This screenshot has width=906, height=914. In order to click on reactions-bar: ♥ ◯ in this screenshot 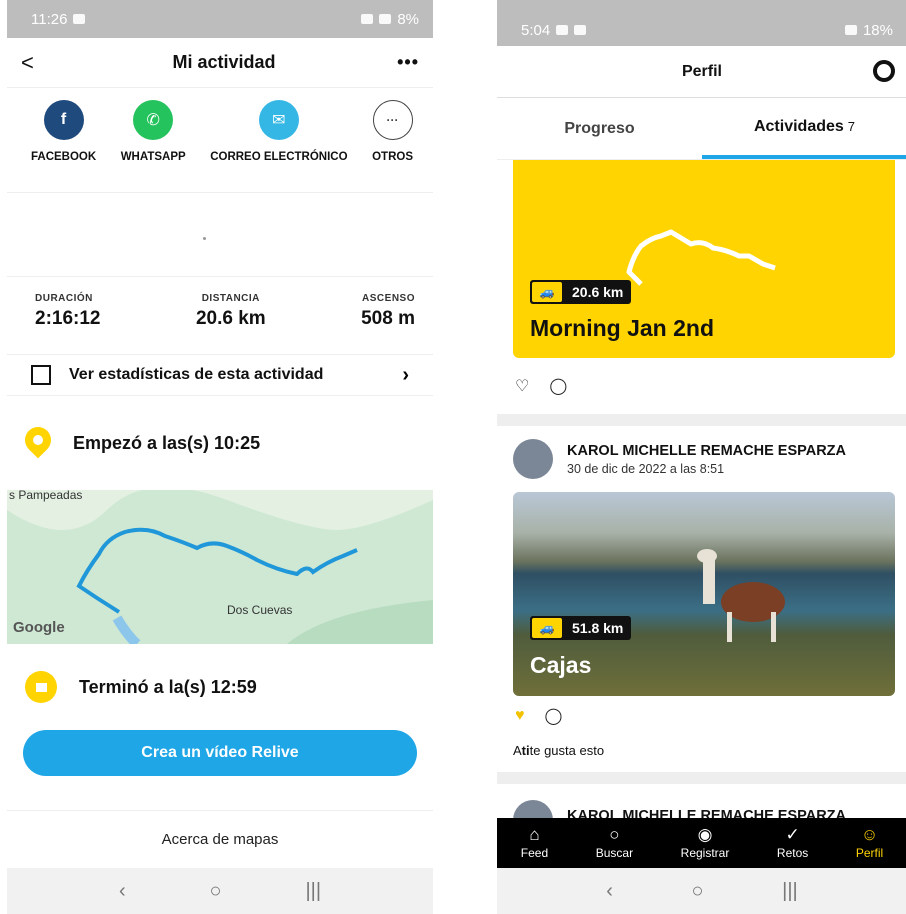, I will do `click(701, 716)`.